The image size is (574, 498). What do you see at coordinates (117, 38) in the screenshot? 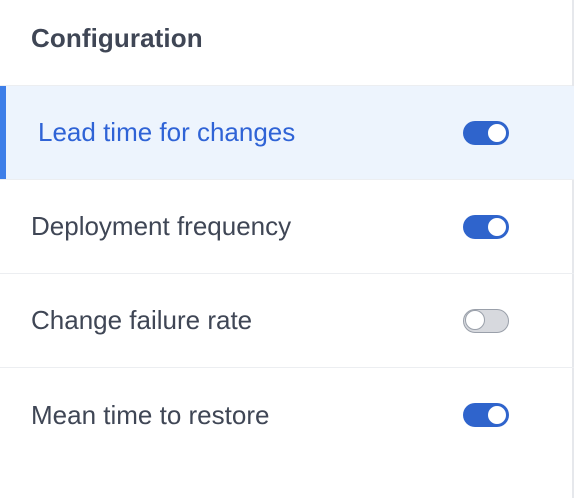
I see `panel-title: Configuration` at bounding box center [117, 38].